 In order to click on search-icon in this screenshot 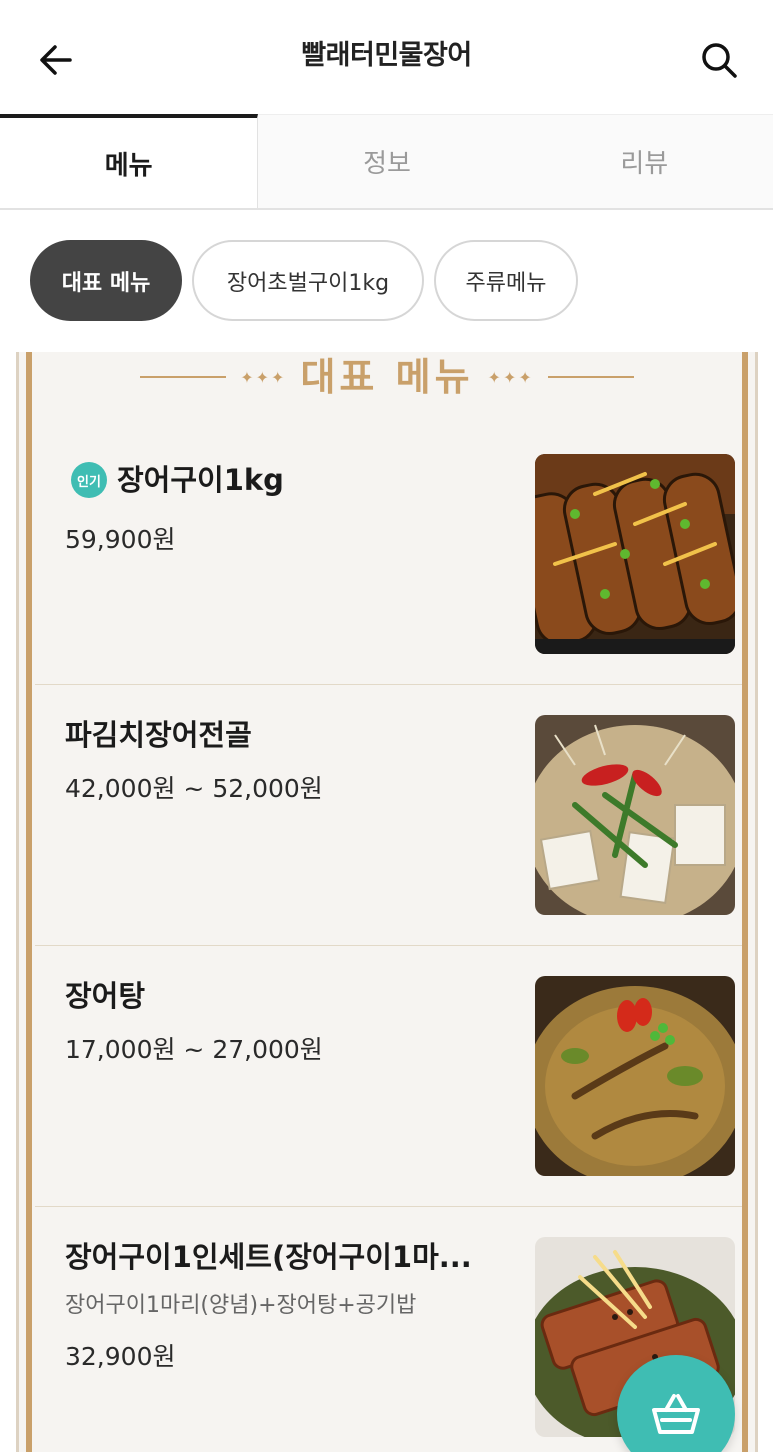, I will do `click(719, 60)`.